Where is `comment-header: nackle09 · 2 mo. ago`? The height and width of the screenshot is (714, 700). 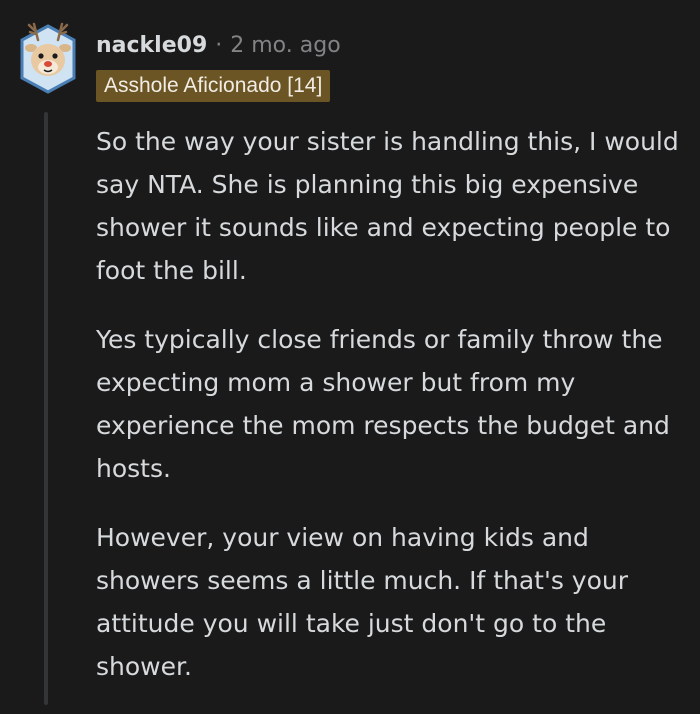
comment-header: nackle09 · 2 mo. ago is located at coordinates (218, 45).